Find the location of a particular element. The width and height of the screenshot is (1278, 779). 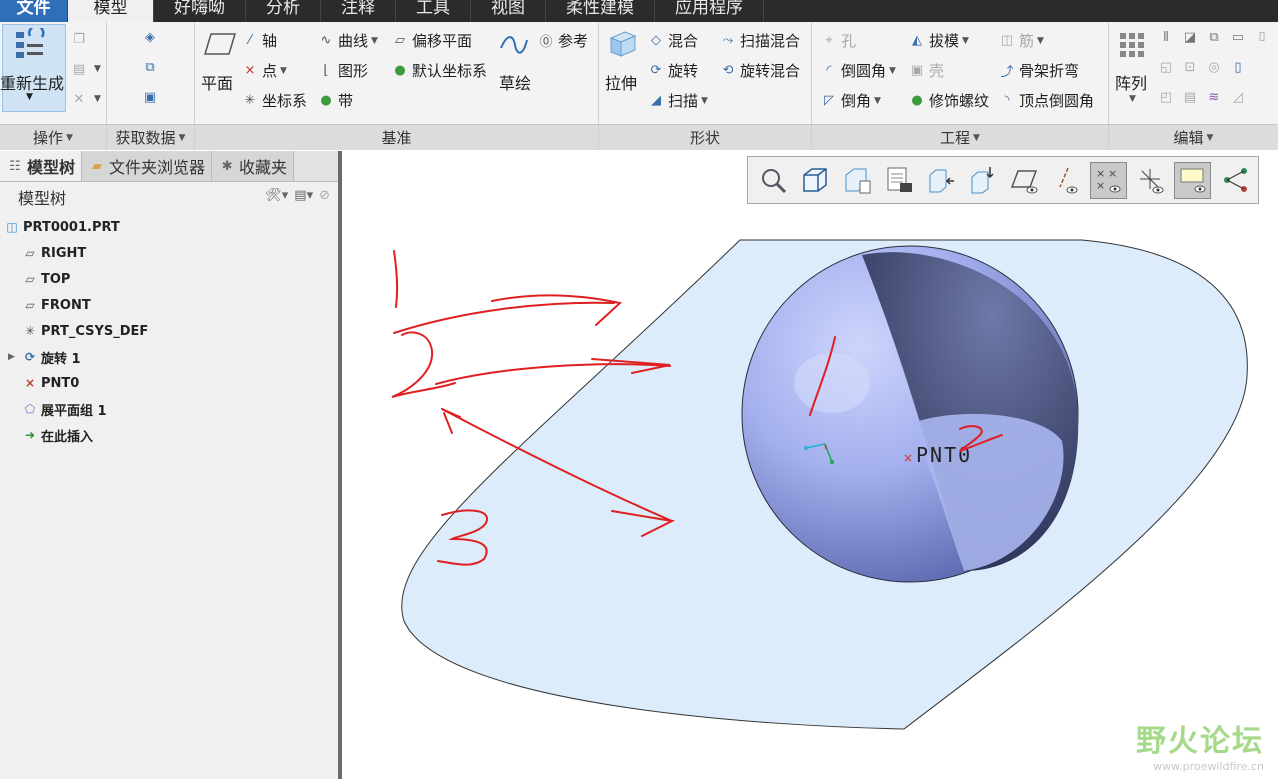

plane-button: 平面 is located at coordinates (217, 82).